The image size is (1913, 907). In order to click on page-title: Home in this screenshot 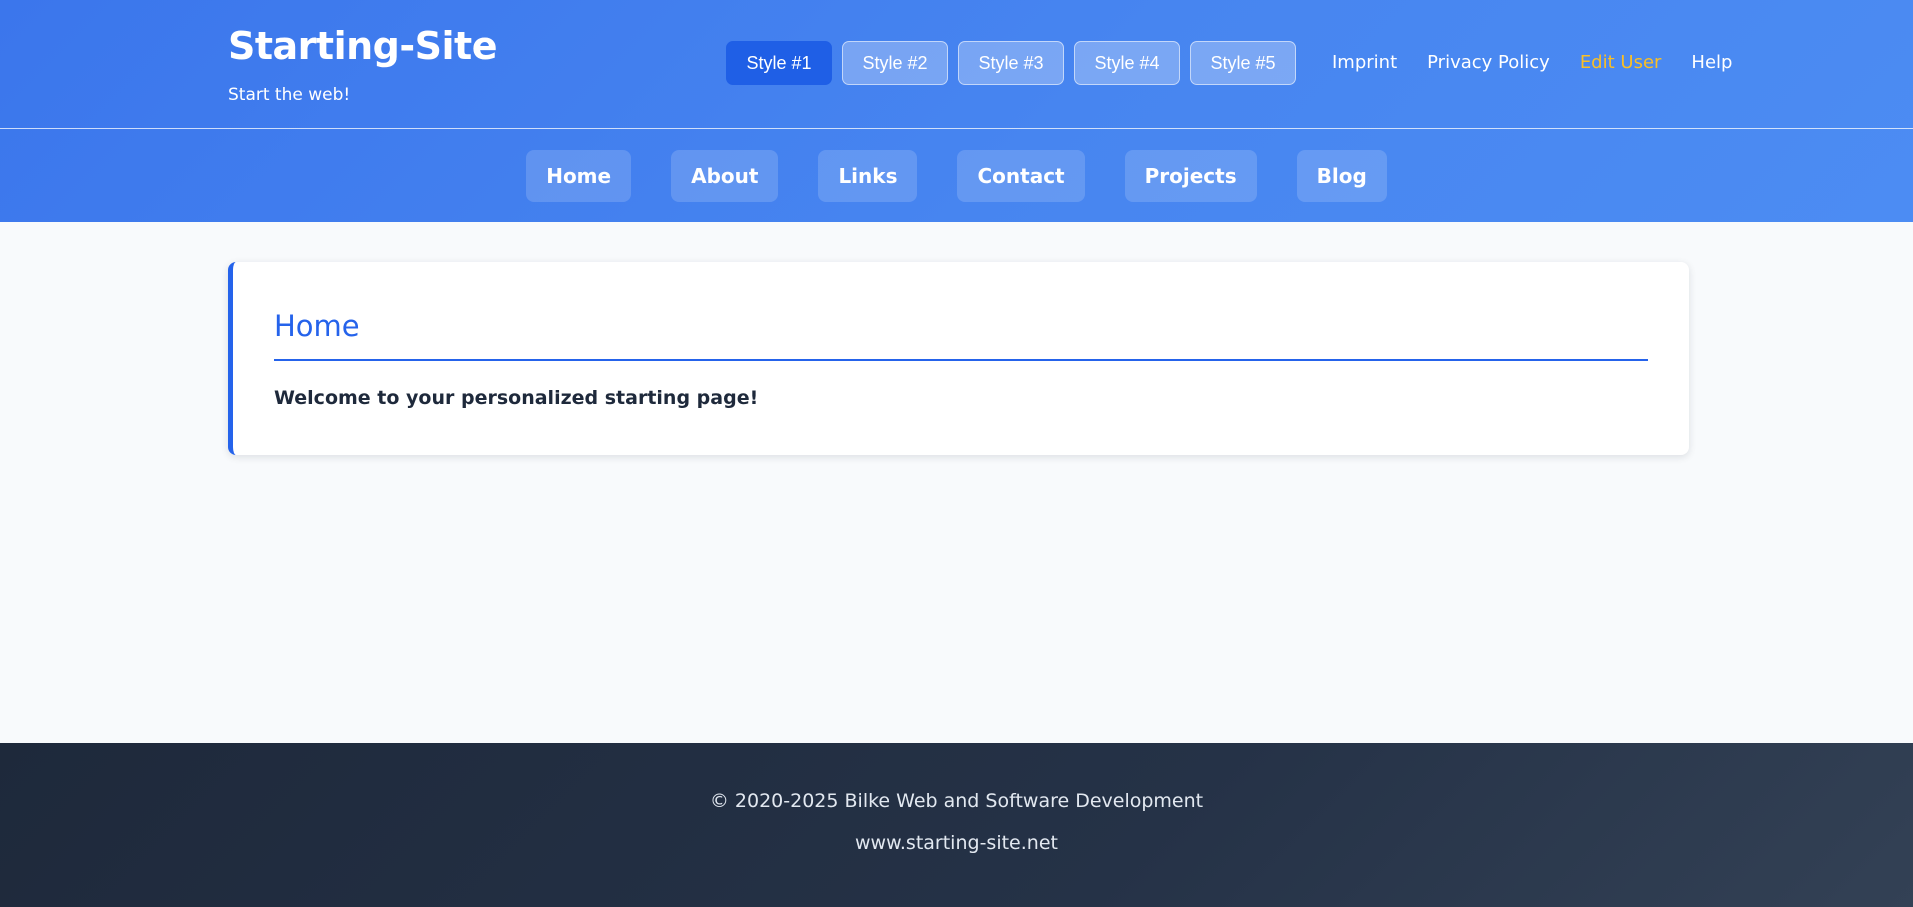, I will do `click(317, 326)`.